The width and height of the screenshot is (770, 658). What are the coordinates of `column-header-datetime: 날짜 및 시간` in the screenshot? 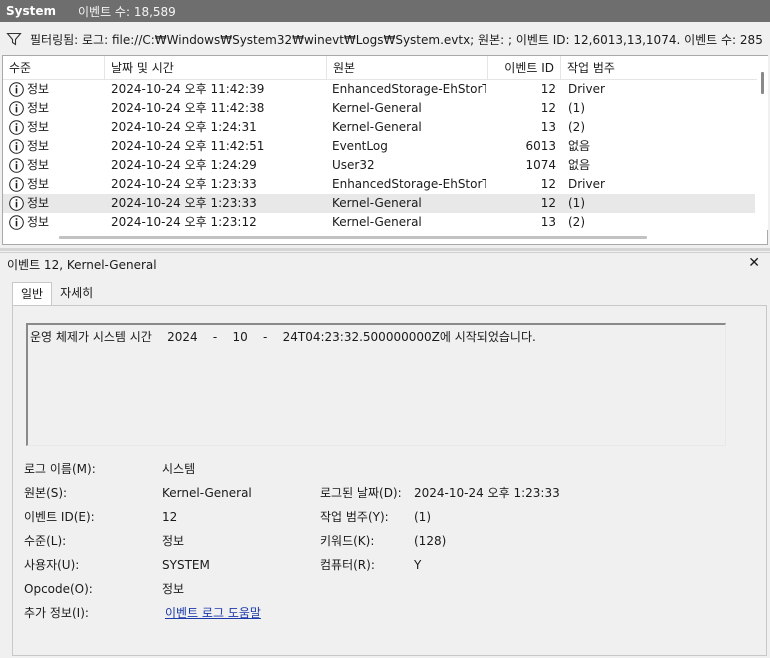 It's located at (216, 68).